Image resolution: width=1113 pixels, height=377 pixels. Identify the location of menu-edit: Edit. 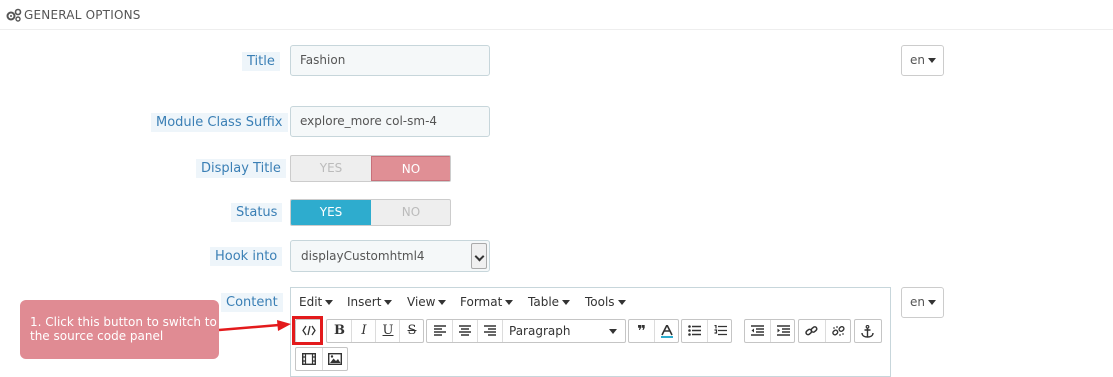
(316, 302).